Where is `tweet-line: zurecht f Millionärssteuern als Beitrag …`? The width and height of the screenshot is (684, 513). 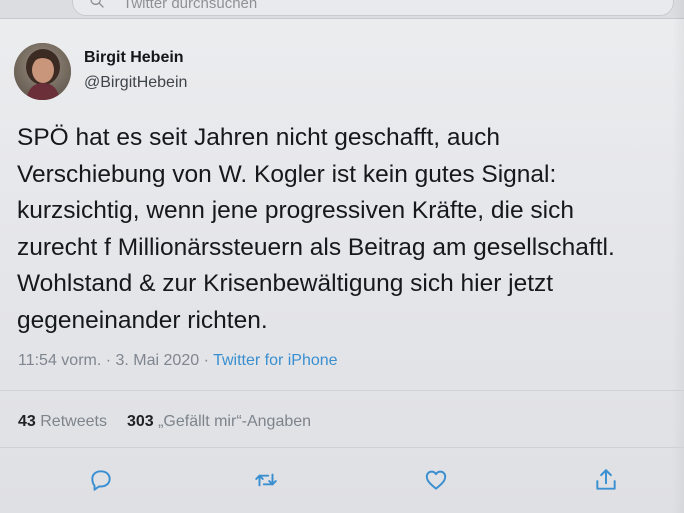 tweet-line: zurecht f Millionärssteuern als Beitrag … is located at coordinates (316, 247).